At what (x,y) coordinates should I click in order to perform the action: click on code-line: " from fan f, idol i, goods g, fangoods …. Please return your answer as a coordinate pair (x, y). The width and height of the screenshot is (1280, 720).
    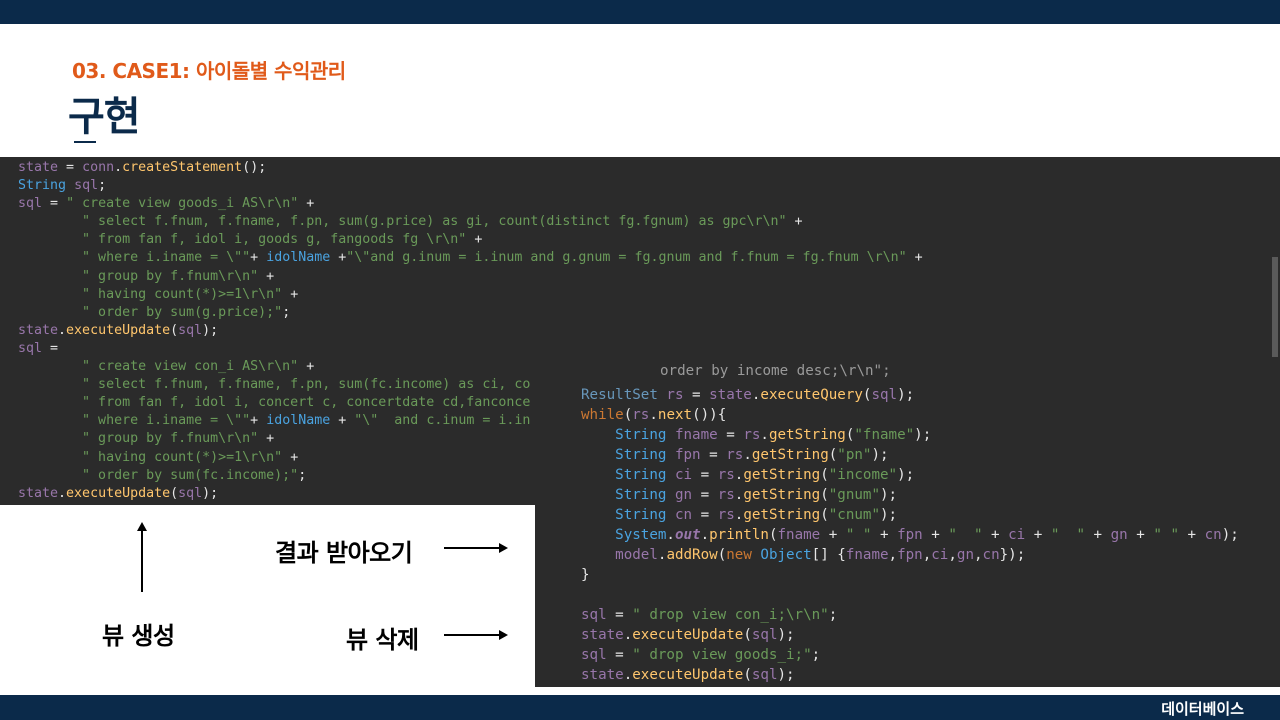
    Looking at the image, I should click on (282, 240).